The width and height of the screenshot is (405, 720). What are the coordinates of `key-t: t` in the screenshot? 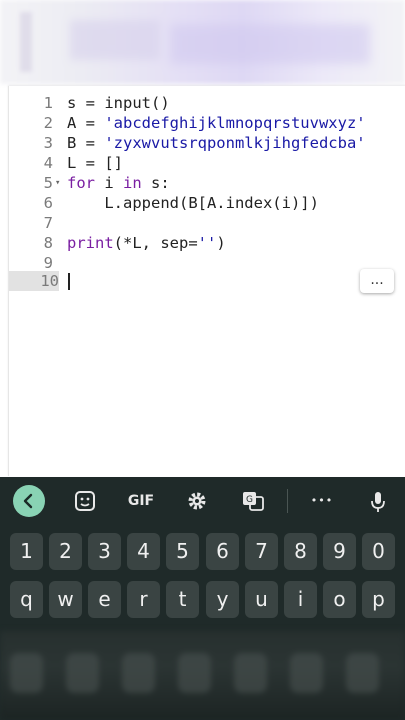 It's located at (182, 599).